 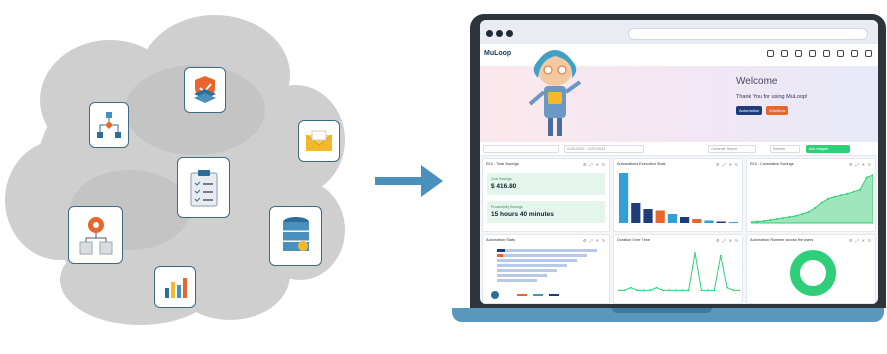 What do you see at coordinates (826, 53) in the screenshot?
I see `share-icon` at bounding box center [826, 53].